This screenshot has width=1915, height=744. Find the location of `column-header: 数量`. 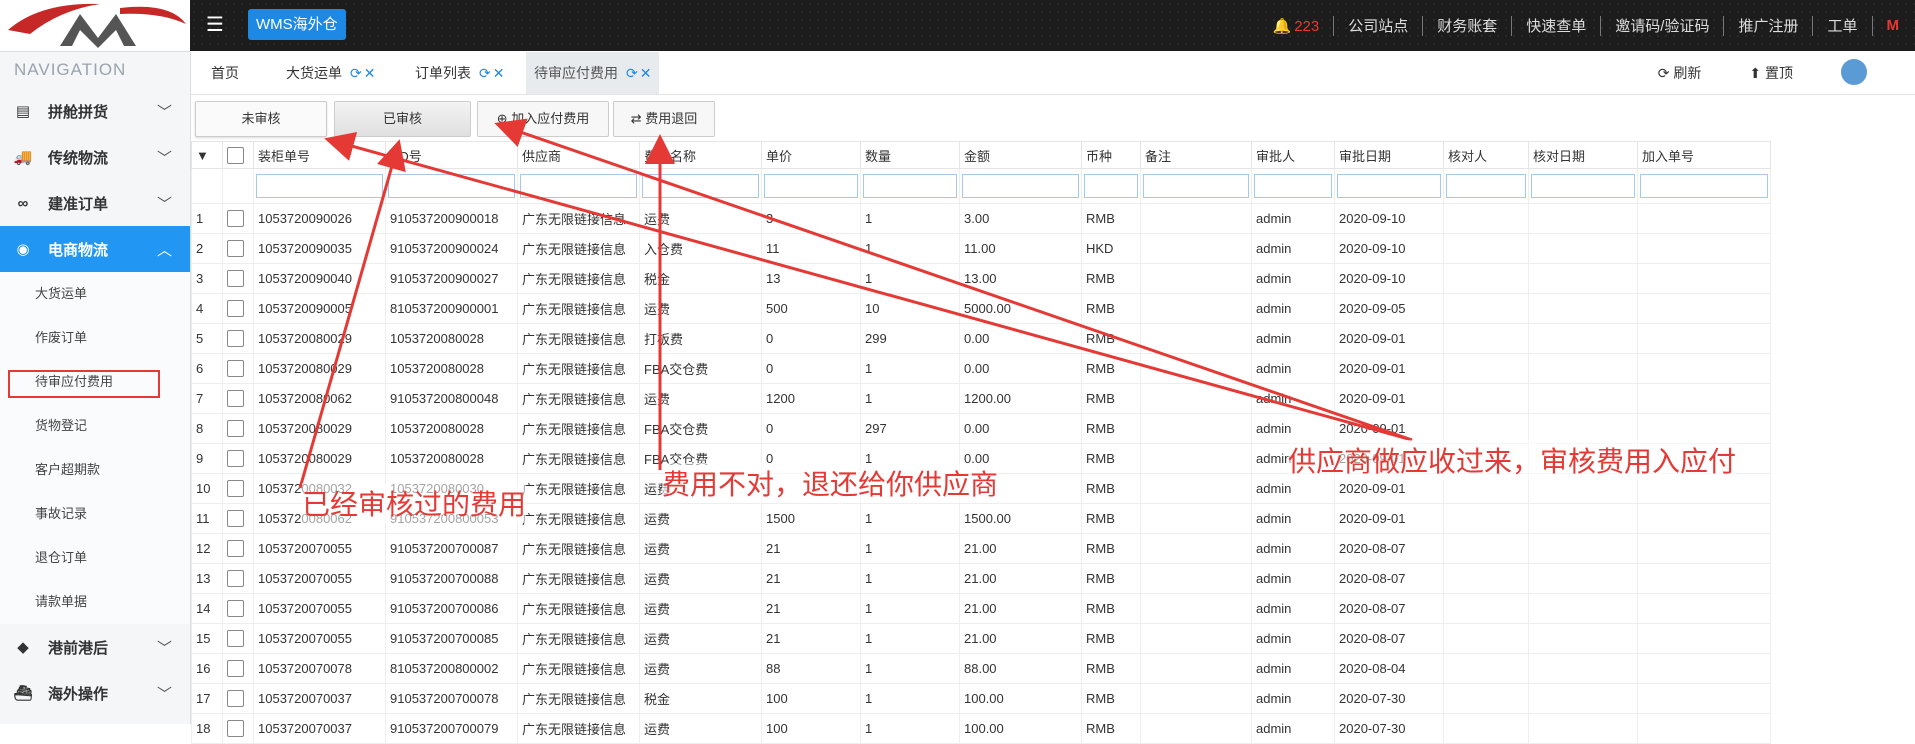

column-header: 数量 is located at coordinates (910, 155).